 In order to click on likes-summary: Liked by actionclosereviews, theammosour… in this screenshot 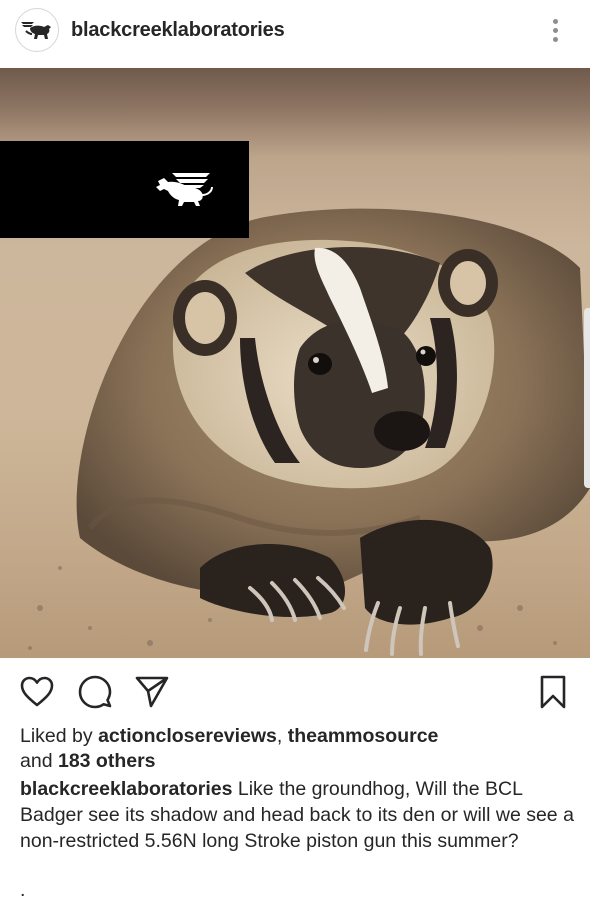, I will do `click(297, 749)`.